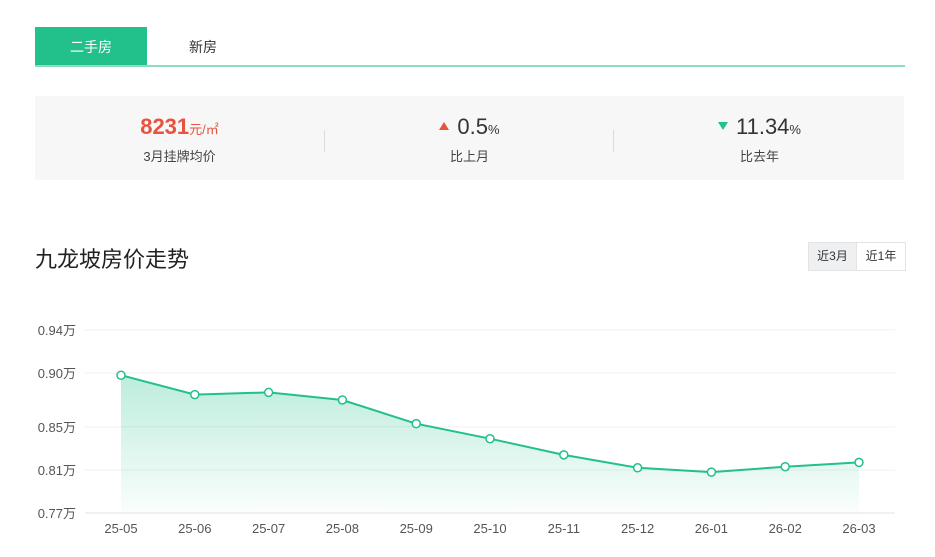  What do you see at coordinates (57, 513) in the screenshot?
I see `y-tick-label: 0.77万` at bounding box center [57, 513].